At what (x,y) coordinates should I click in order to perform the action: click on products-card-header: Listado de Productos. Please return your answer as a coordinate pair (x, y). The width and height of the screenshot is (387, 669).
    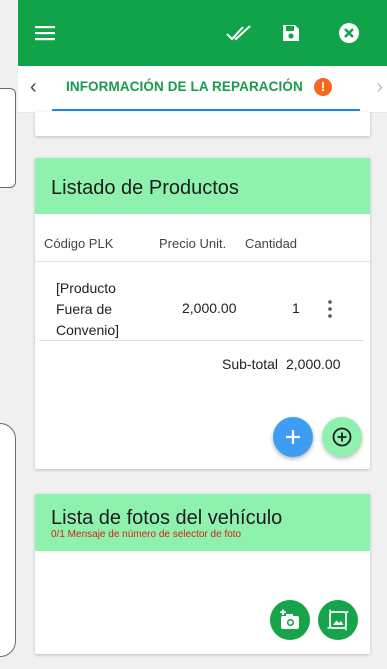
    Looking at the image, I should click on (202, 186).